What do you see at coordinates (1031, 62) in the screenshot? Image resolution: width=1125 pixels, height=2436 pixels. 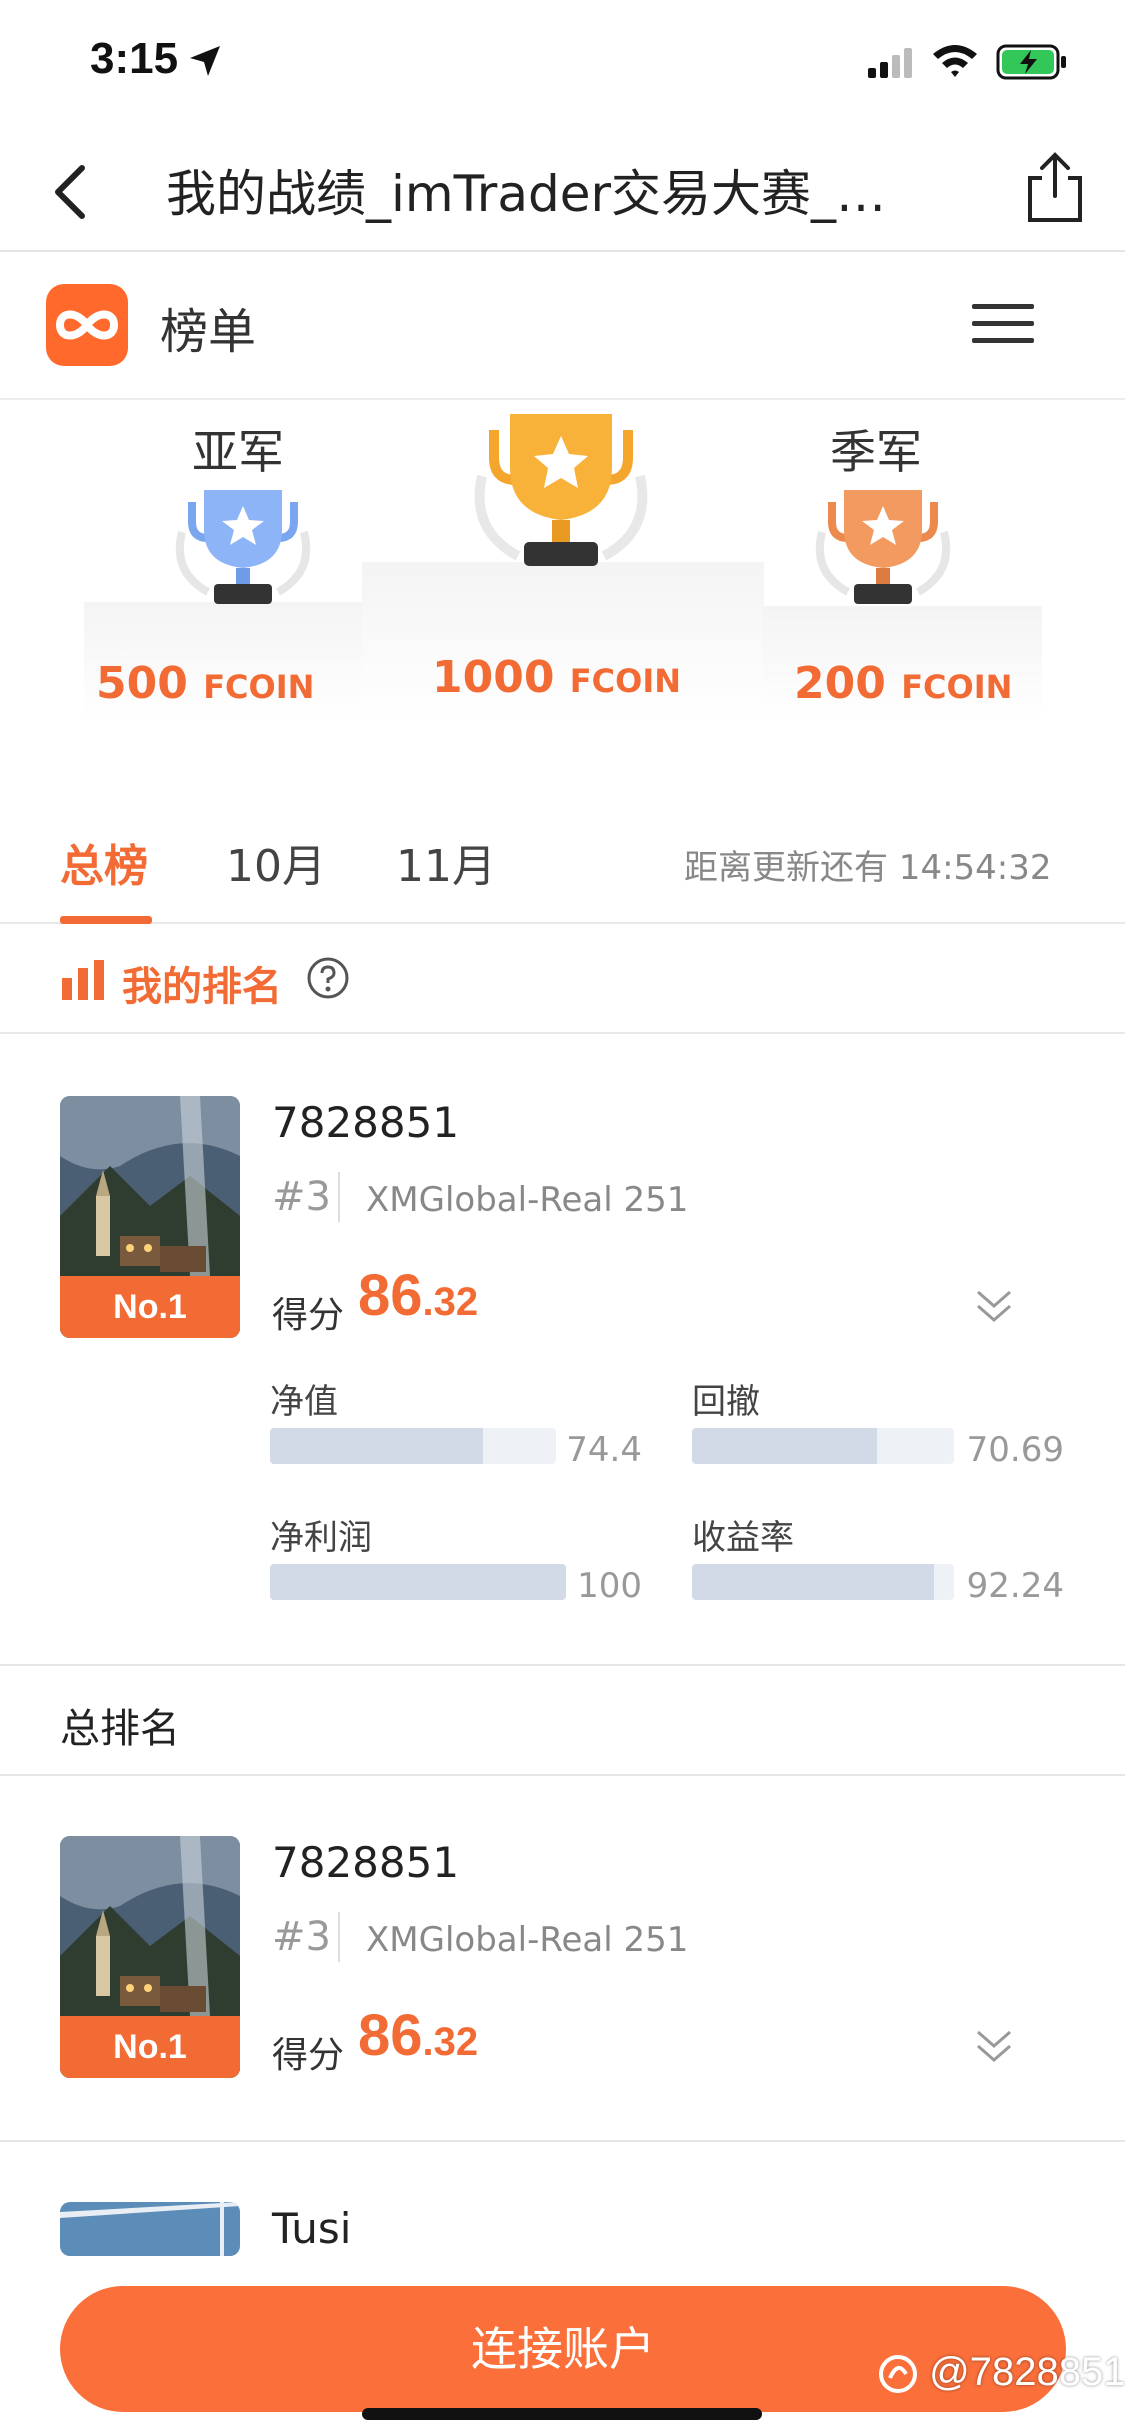 I see `battery-charging-icon` at bounding box center [1031, 62].